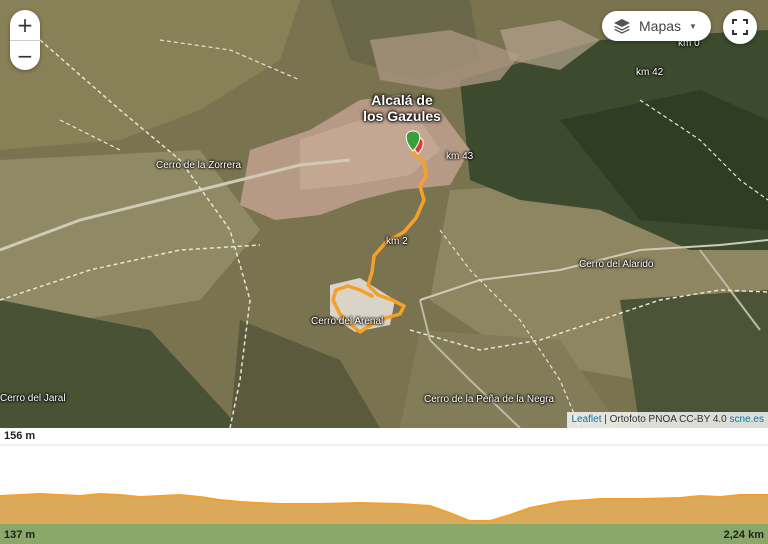  Describe the element at coordinates (20, 436) in the screenshot. I see `max-elevation-label: 156 m` at that location.